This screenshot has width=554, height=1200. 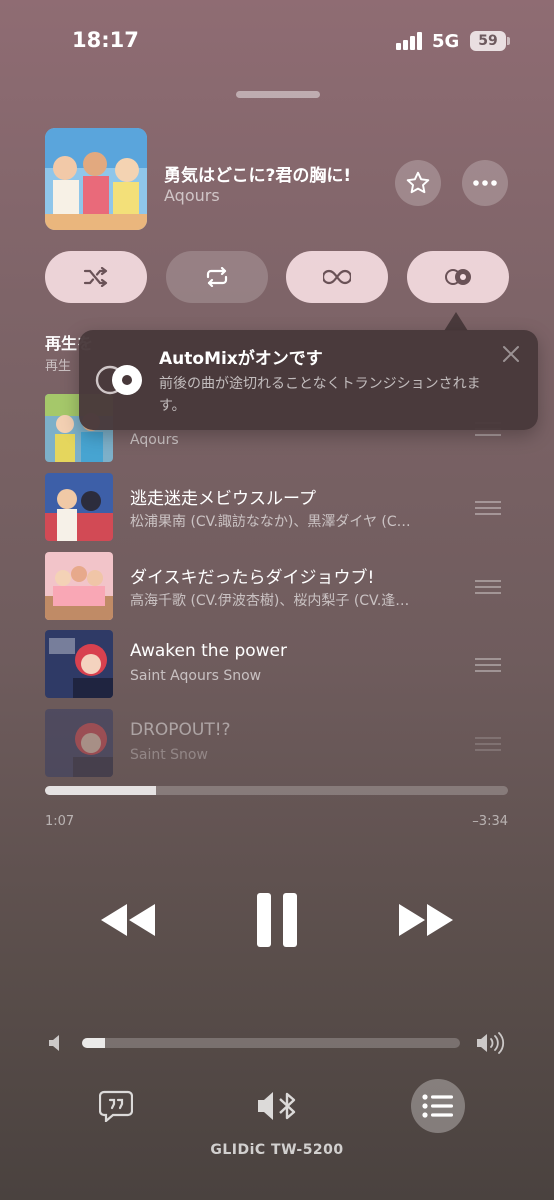 I want to click on lyrics-icon, so click(x=116, y=1106).